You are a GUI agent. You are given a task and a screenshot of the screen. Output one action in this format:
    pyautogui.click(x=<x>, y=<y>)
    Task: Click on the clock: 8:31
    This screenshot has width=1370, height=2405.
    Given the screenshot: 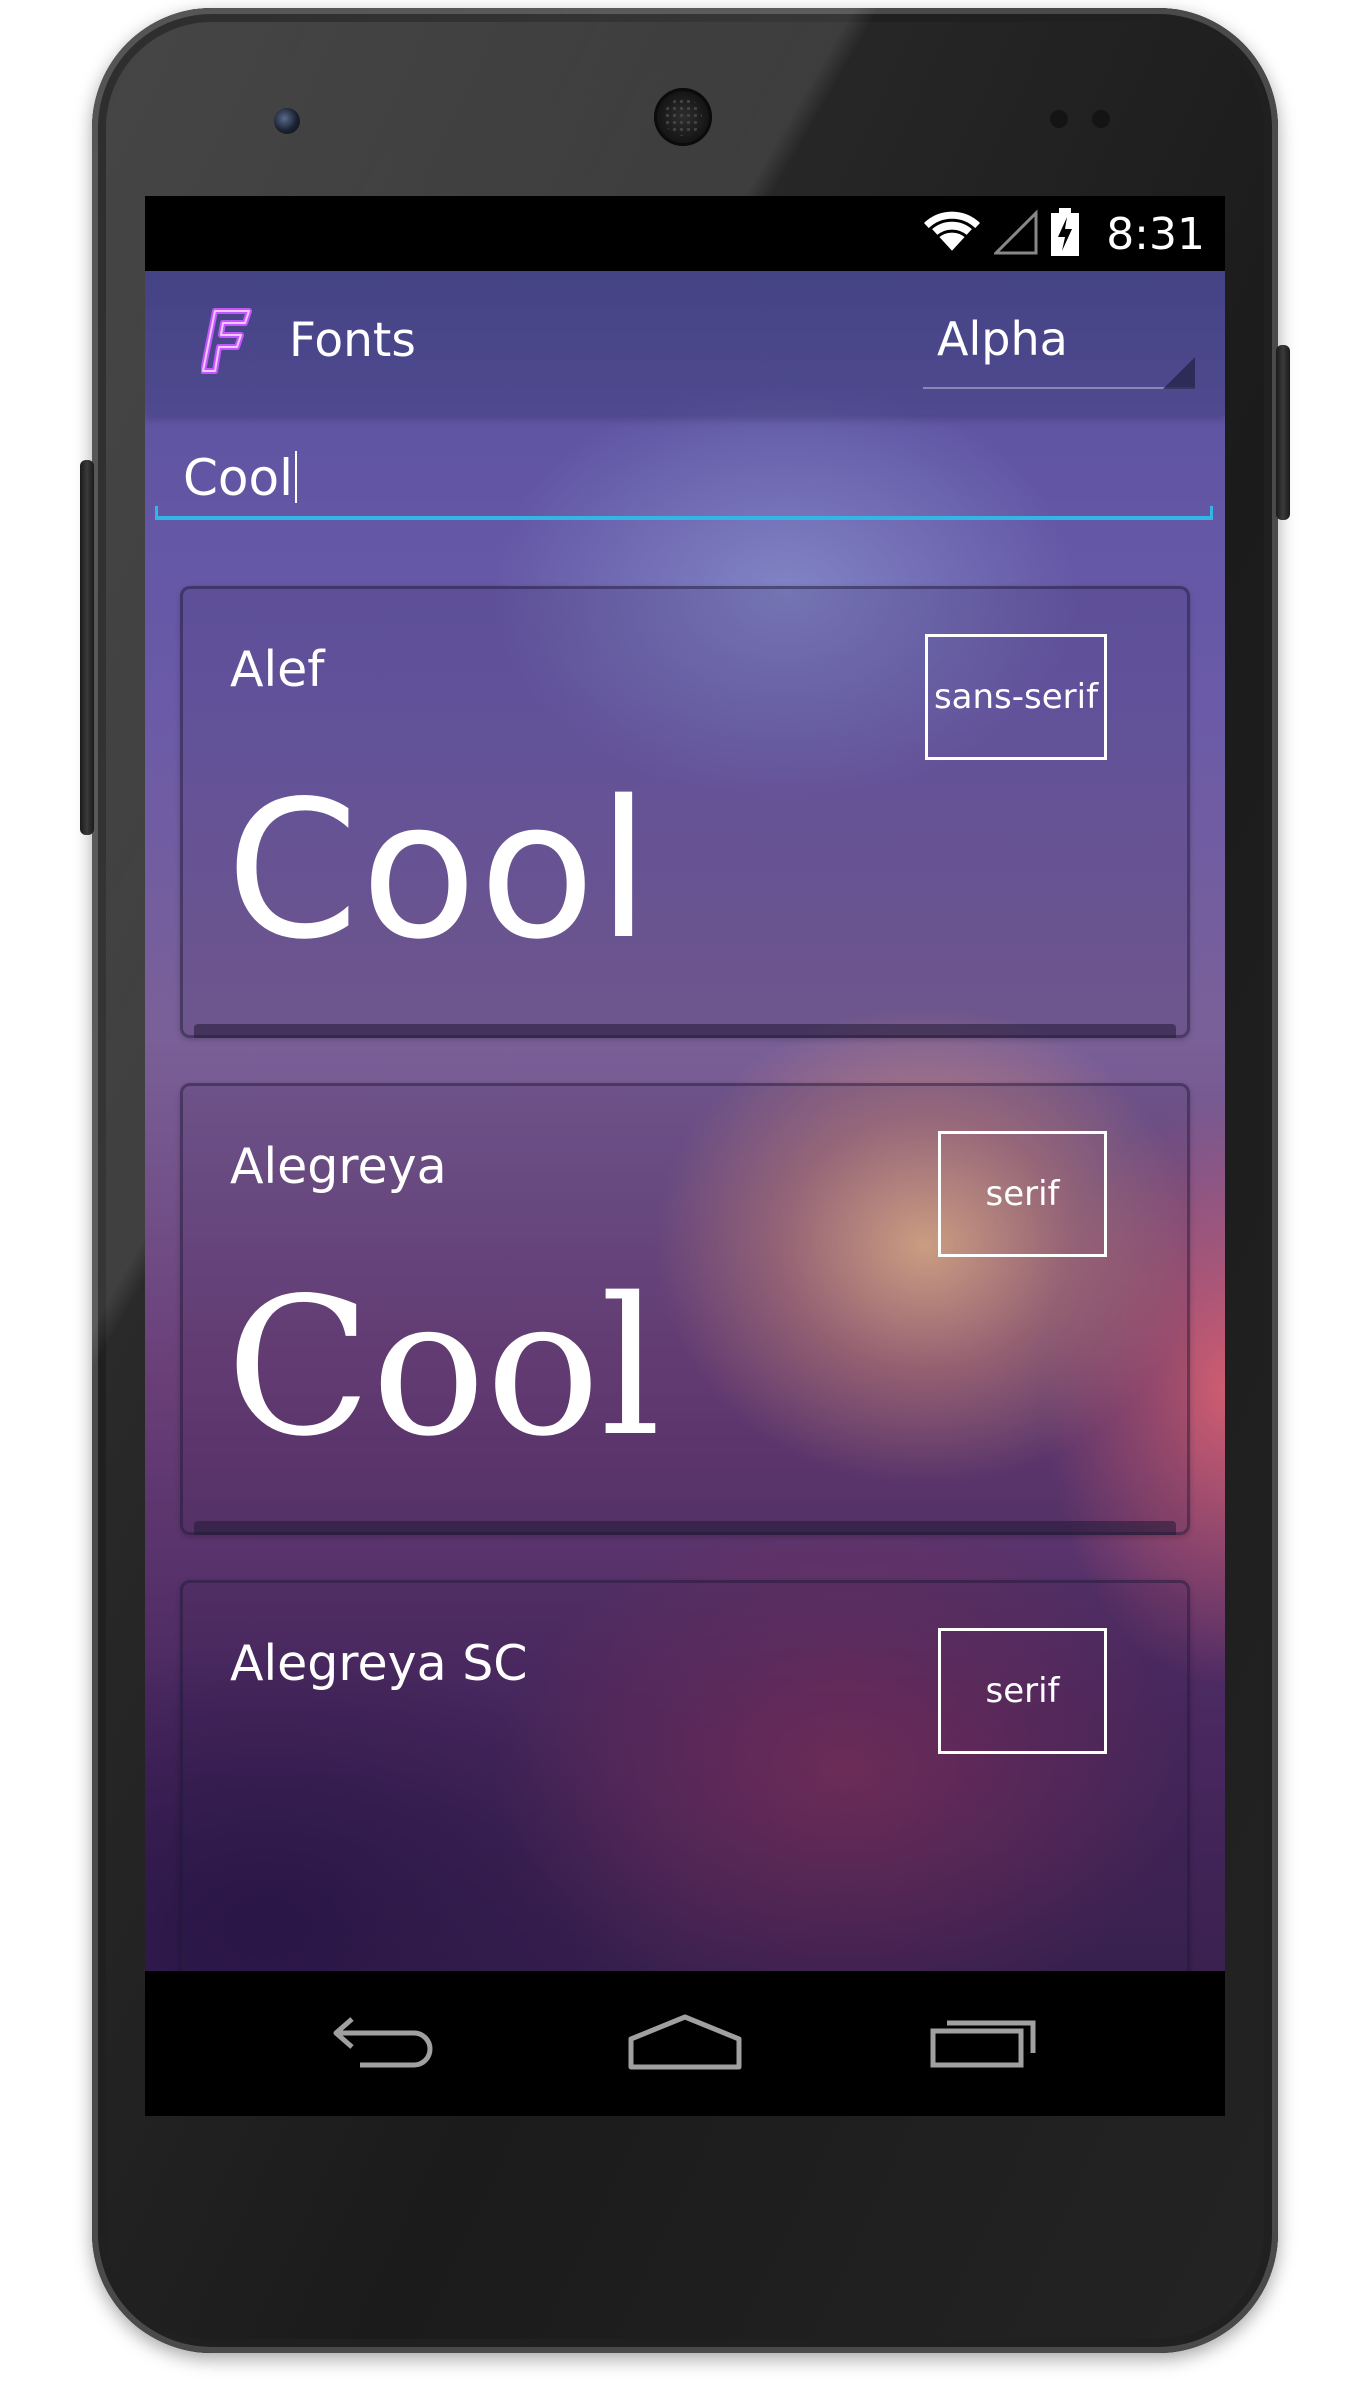 What is the action you would take?
    pyautogui.click(x=1155, y=234)
    